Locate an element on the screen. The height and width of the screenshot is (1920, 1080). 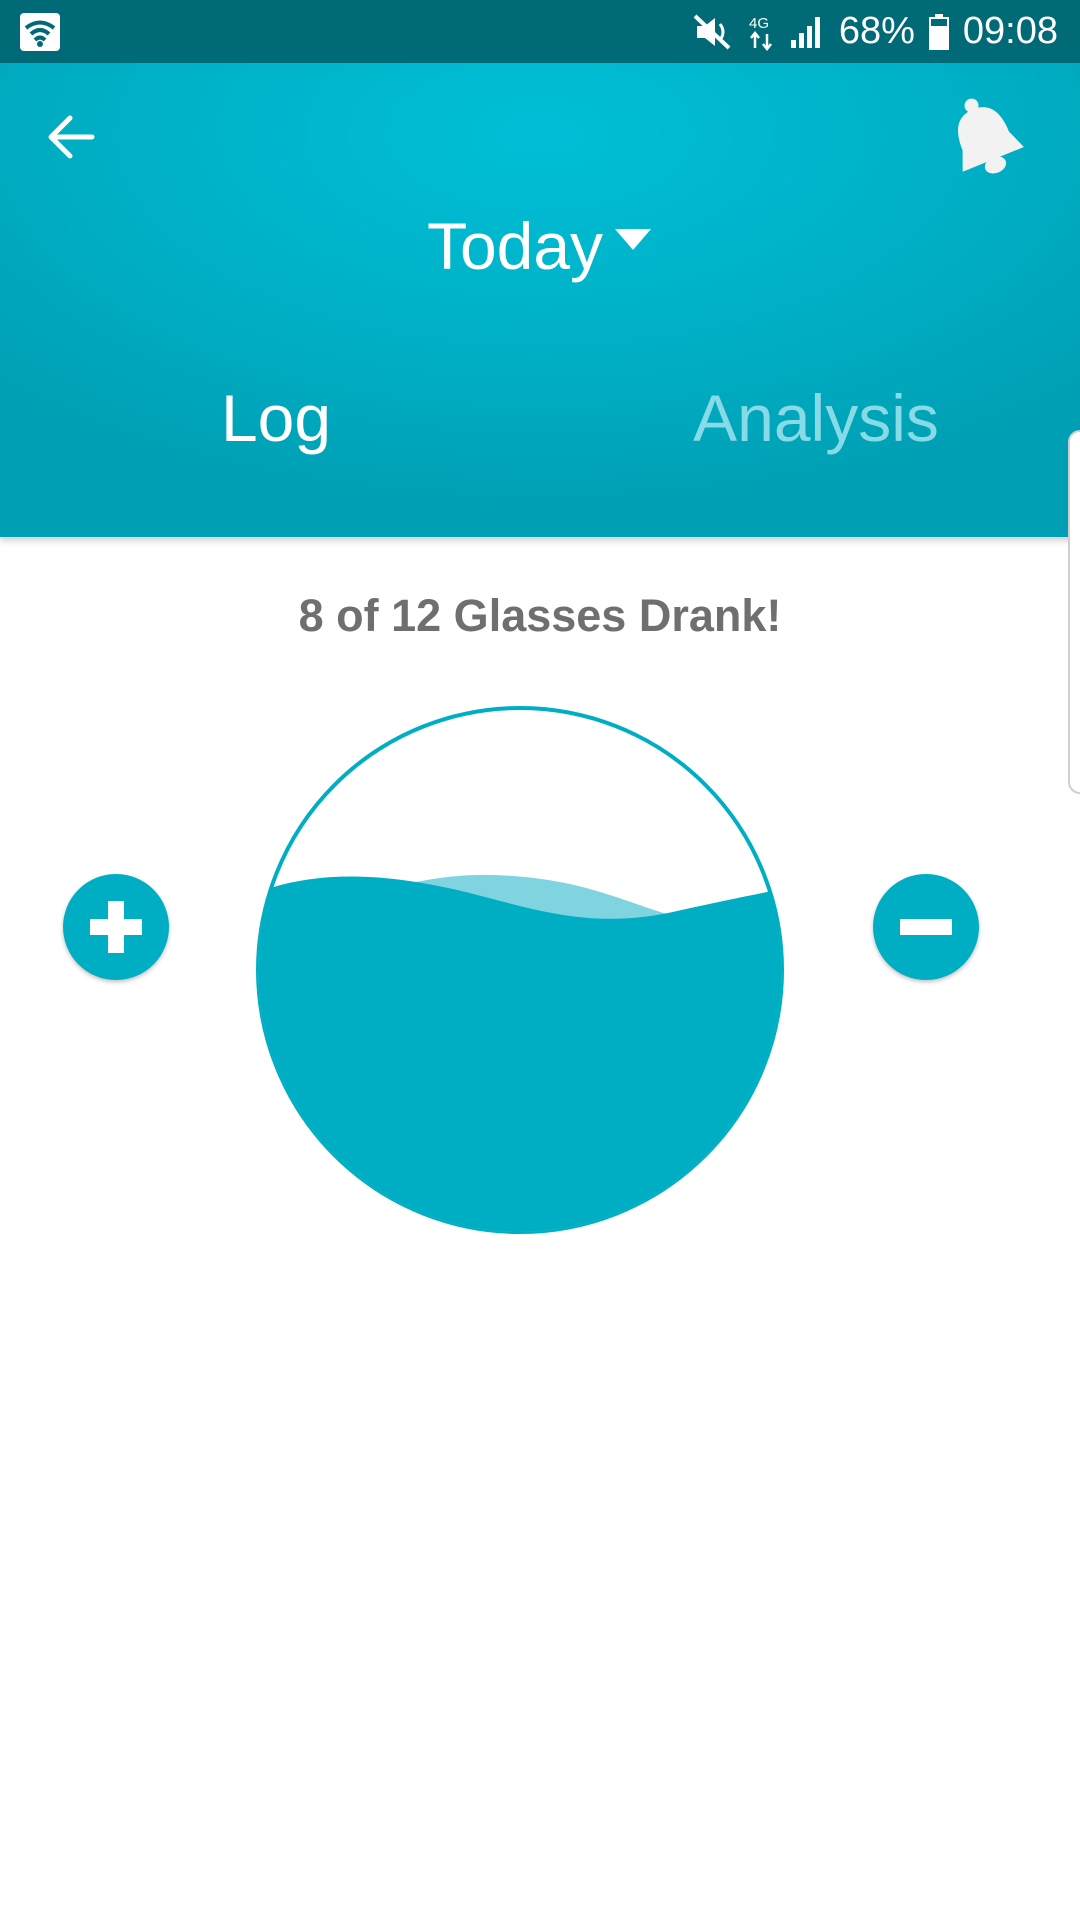
water-fill is located at coordinates (520, 1054).